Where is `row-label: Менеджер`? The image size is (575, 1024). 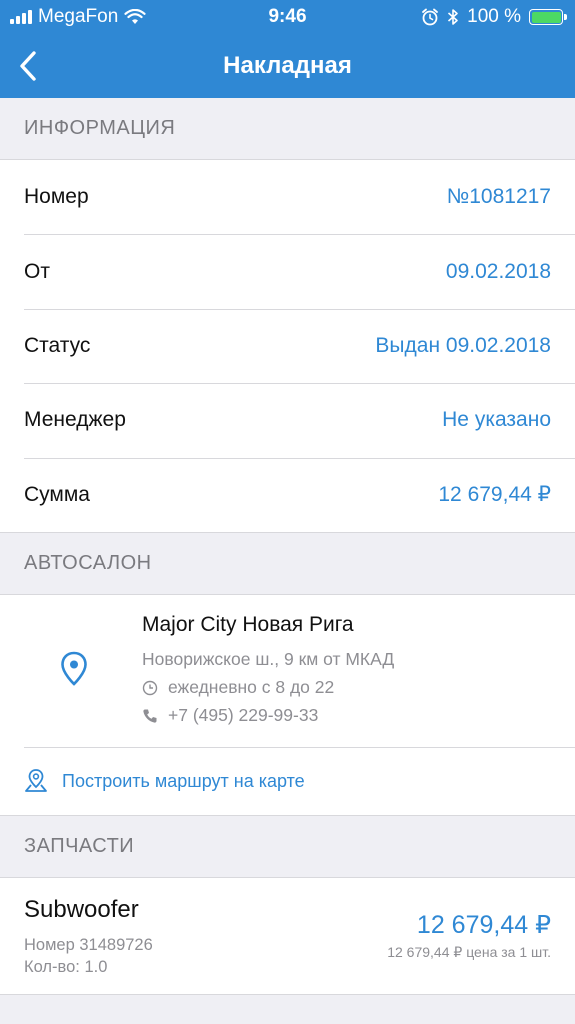 row-label: Менеджер is located at coordinates (75, 420).